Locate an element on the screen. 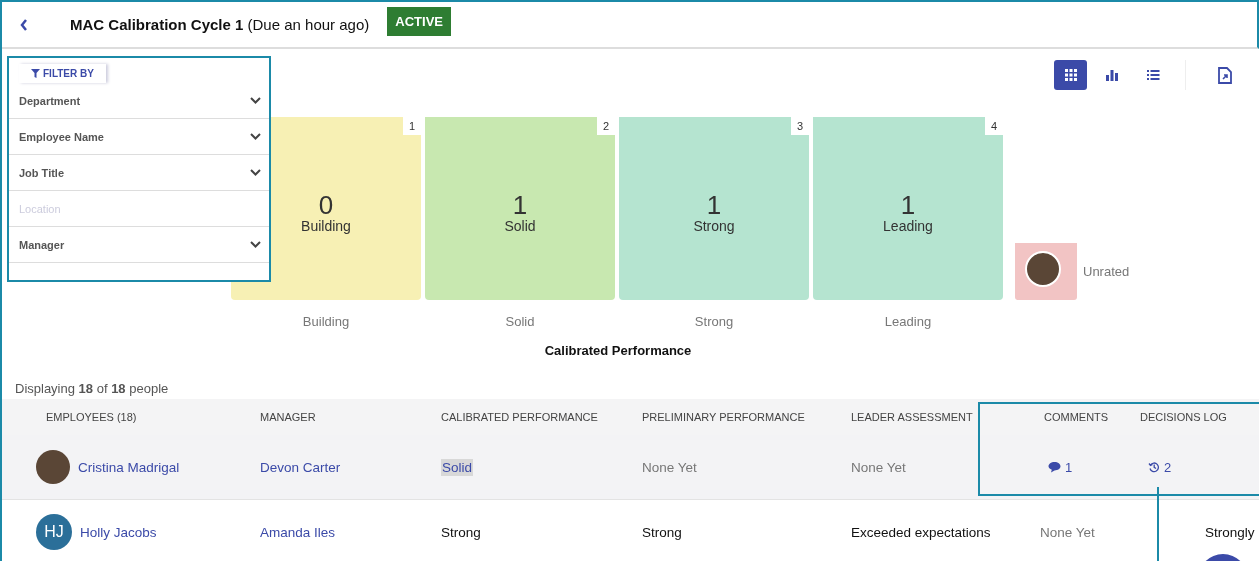  filter-dropdown: Manager is located at coordinates (139, 245).